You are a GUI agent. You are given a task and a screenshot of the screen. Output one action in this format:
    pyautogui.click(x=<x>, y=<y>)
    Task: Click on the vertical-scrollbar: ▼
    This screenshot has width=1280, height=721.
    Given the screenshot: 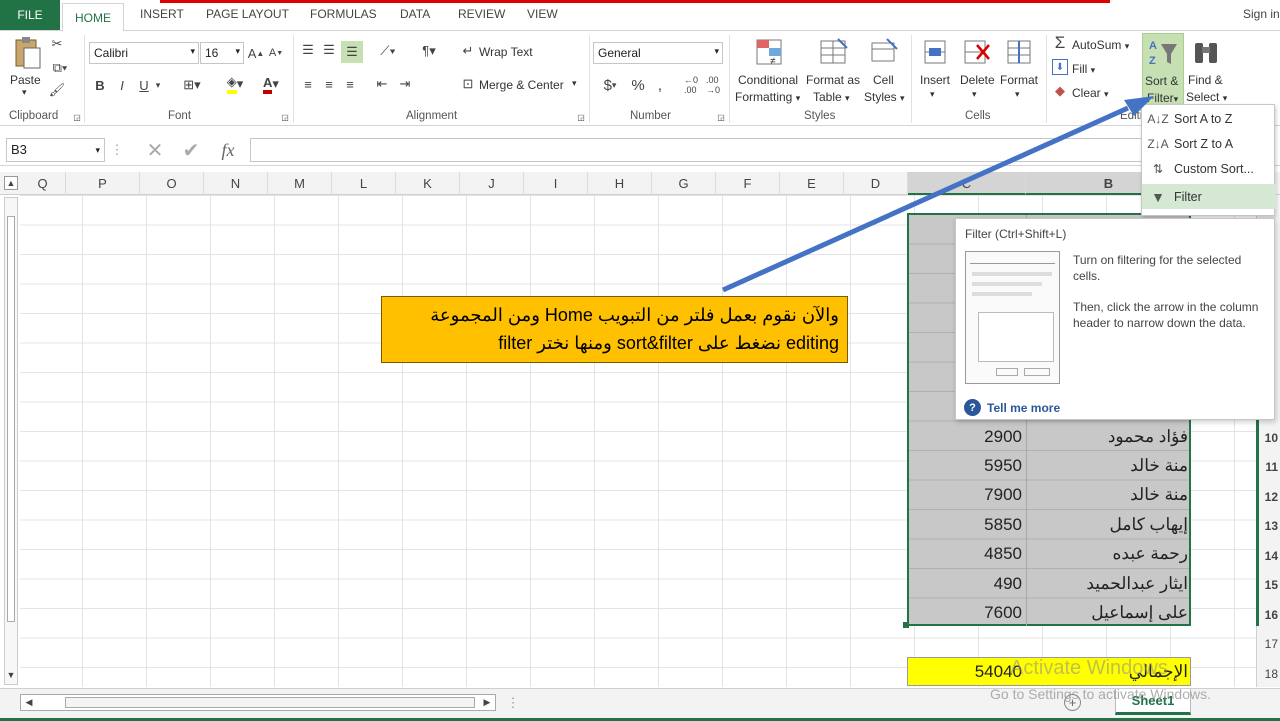 What is the action you would take?
    pyautogui.click(x=11, y=441)
    